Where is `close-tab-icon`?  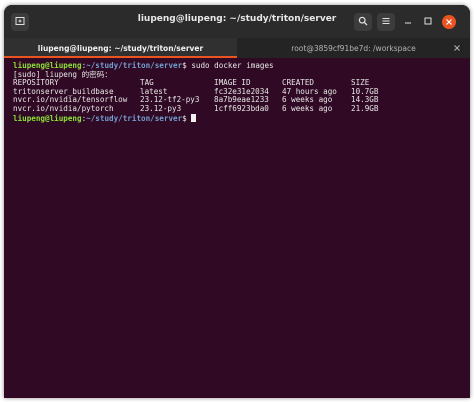 close-tab-icon is located at coordinates (457, 48).